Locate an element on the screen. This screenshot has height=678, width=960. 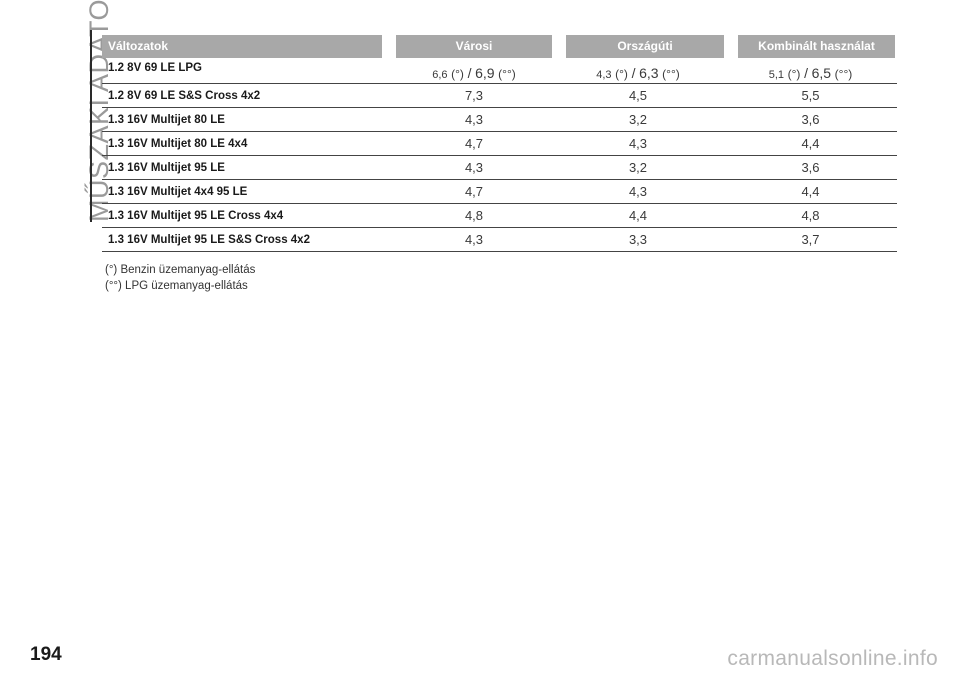
table-row: 1.2 8V 69 LE S&S Cross 4x2 7,3 4,5 5,5 is located at coordinates (499, 96).